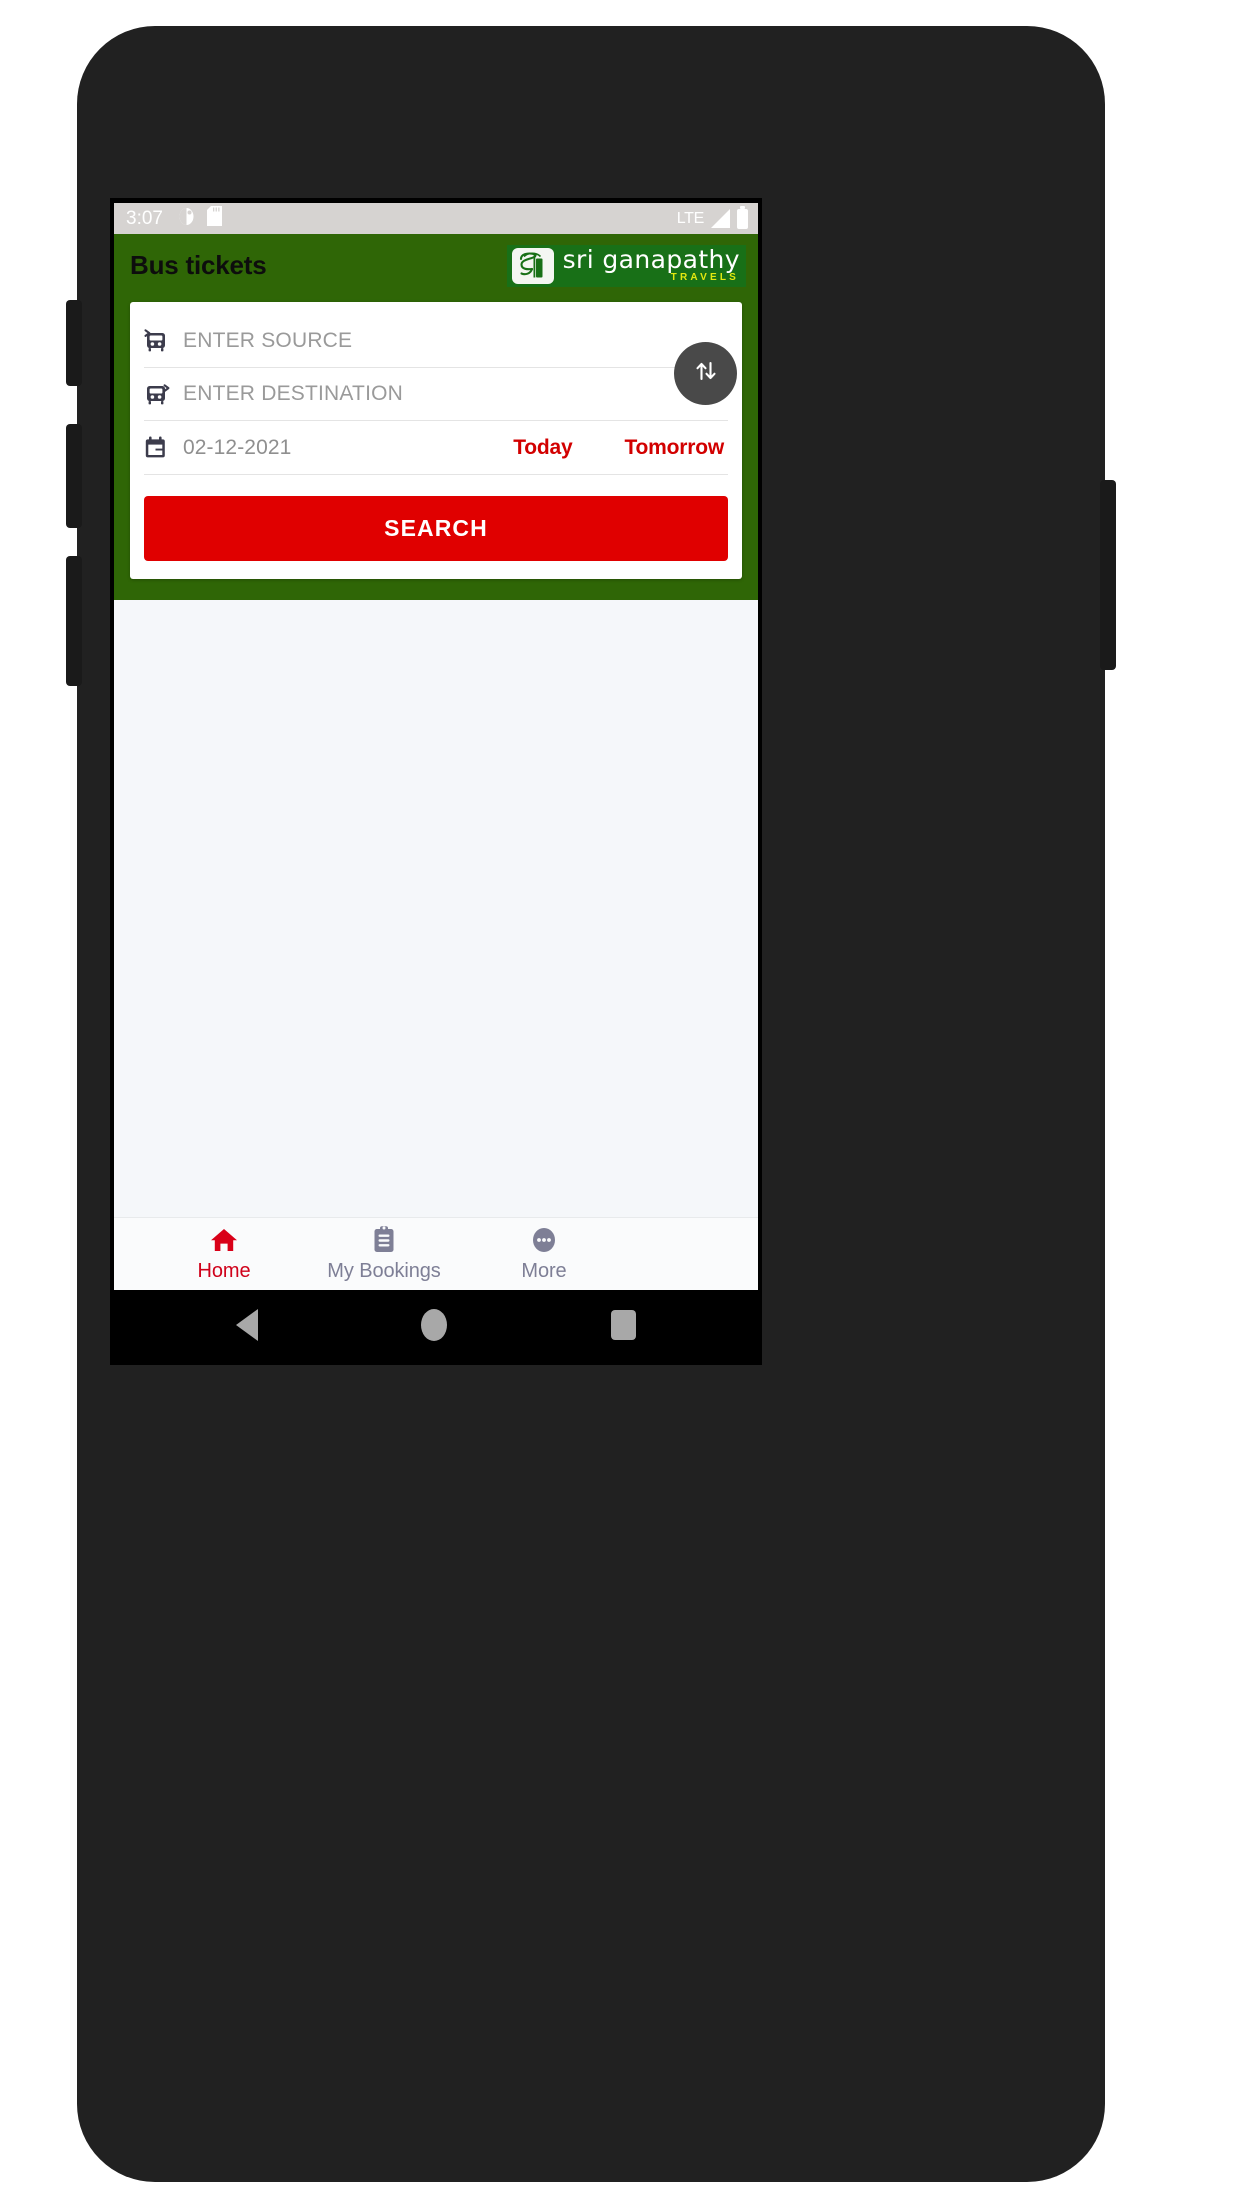 The width and height of the screenshot is (1242, 2208). I want to click on app-bar: Bus tickets sri ganapathy TRAVELS, so click(436, 265).